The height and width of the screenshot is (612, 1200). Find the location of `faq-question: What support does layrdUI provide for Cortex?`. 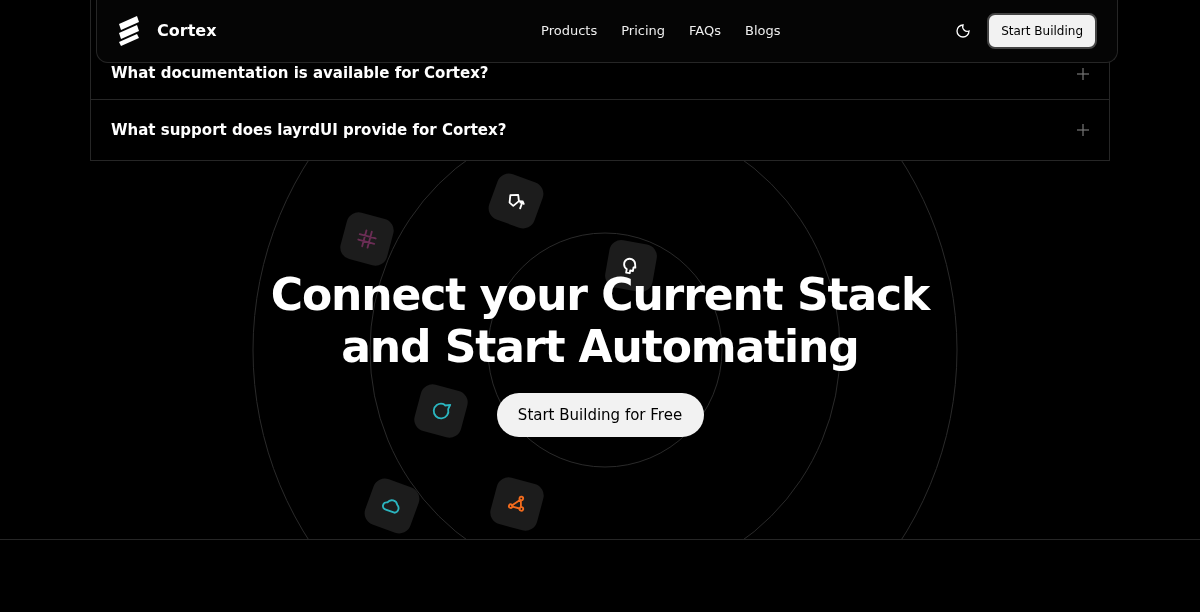

faq-question: What support does layrdUI provide for Cortex? is located at coordinates (309, 130).